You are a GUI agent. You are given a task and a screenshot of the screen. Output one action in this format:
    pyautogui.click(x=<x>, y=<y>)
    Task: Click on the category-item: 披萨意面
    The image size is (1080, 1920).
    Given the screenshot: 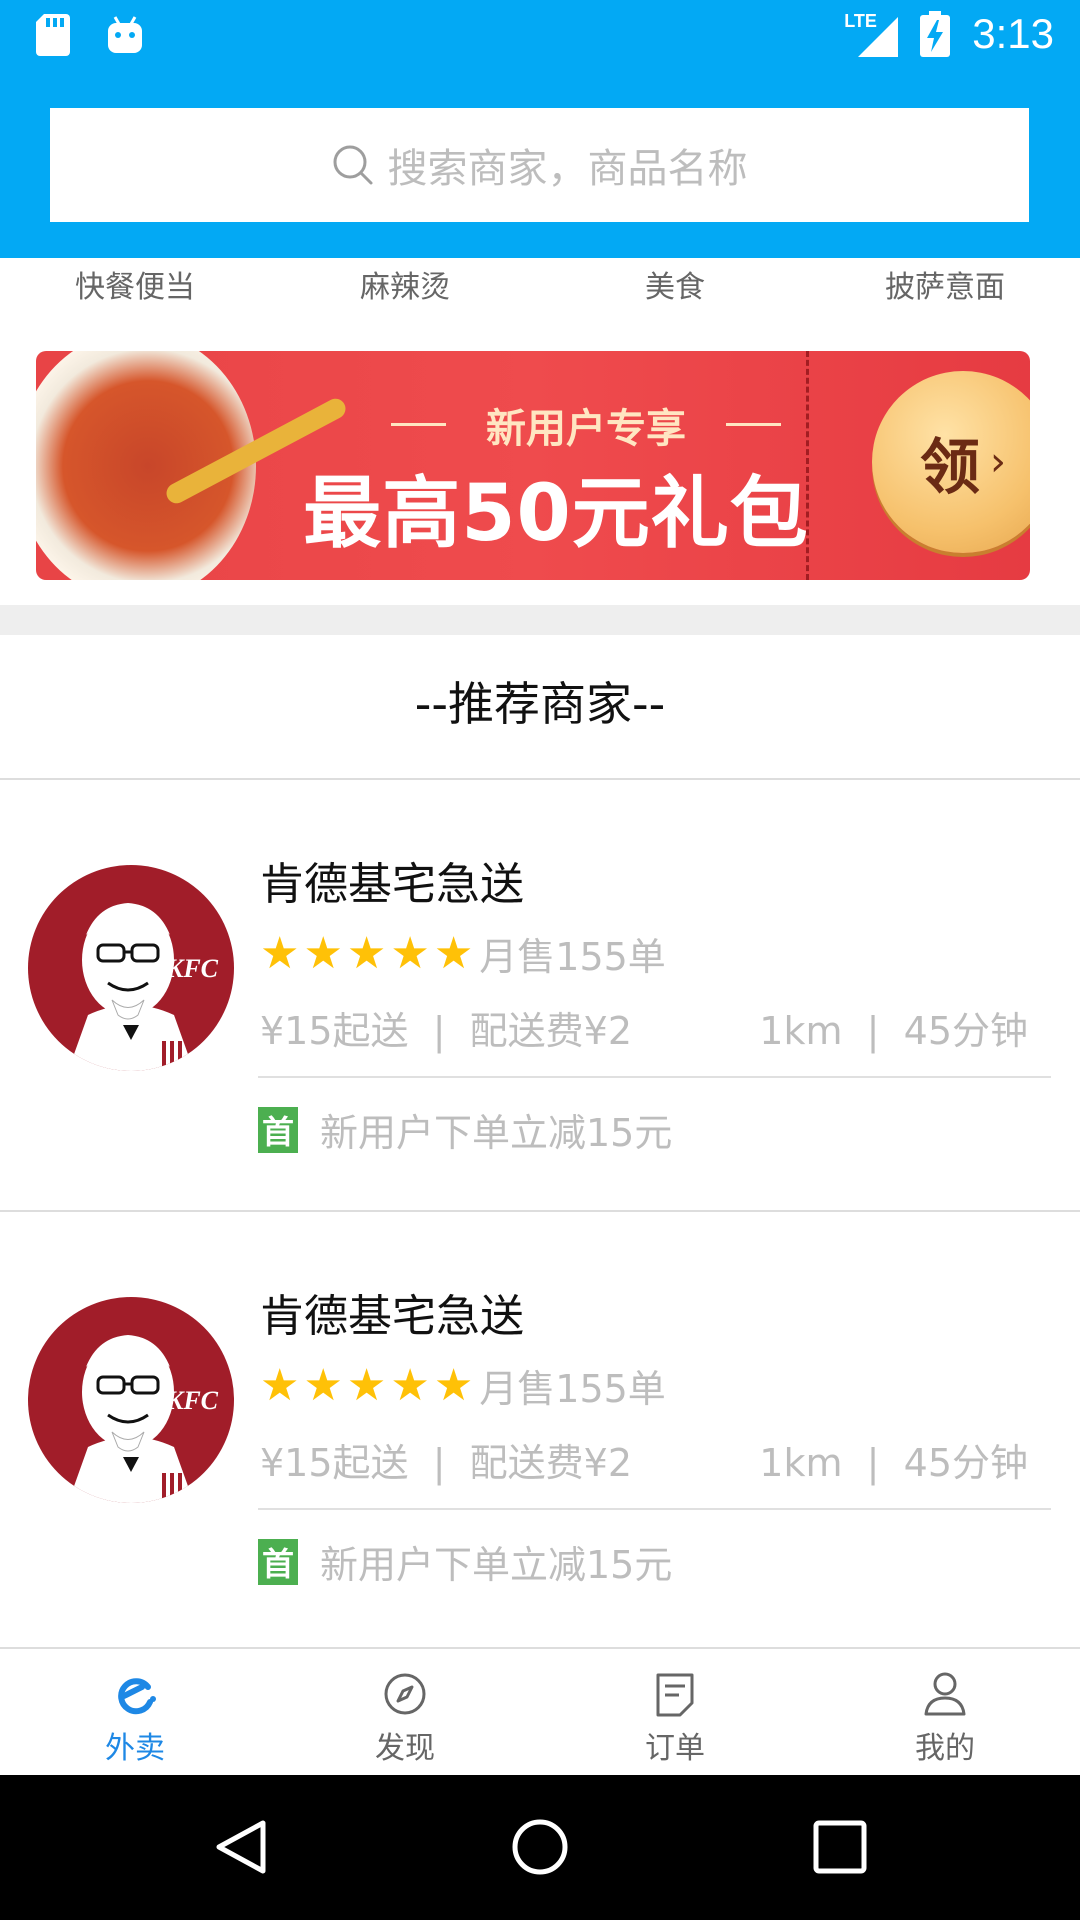 What is the action you would take?
    pyautogui.click(x=945, y=284)
    